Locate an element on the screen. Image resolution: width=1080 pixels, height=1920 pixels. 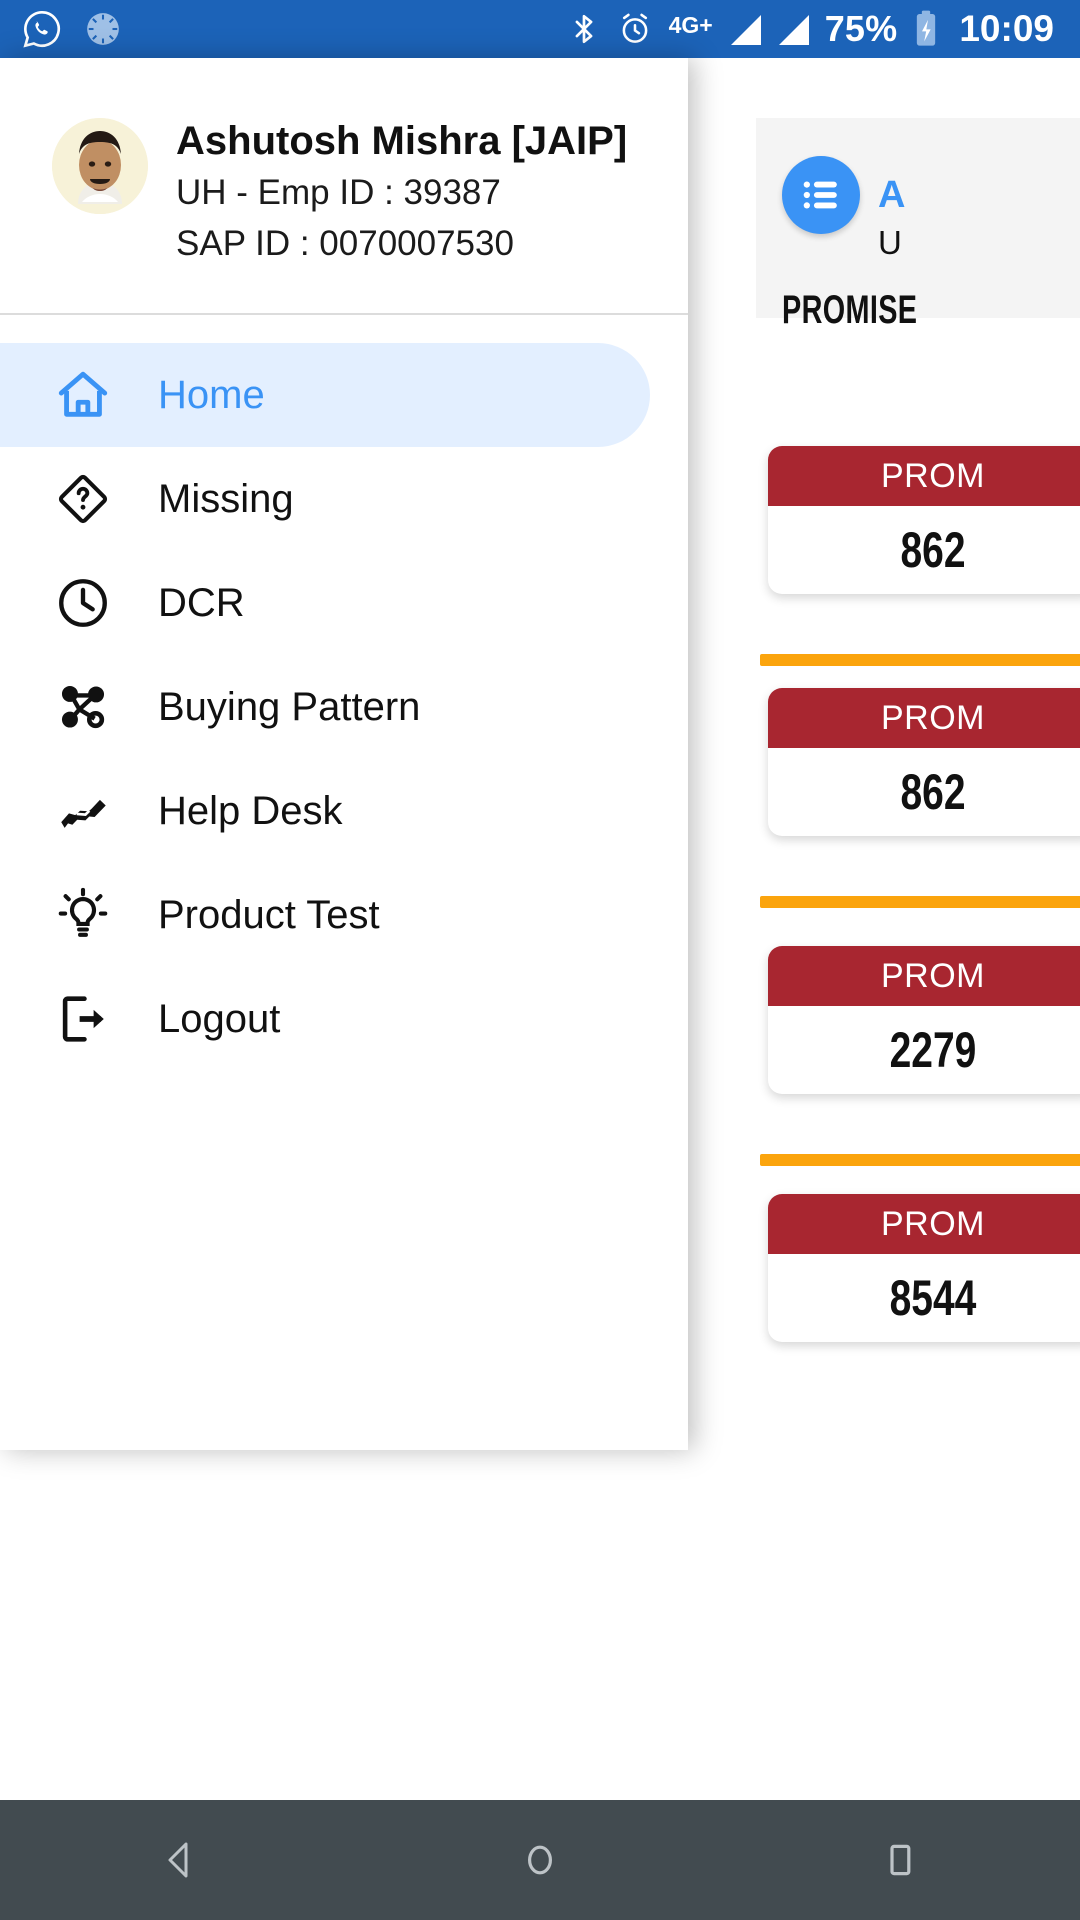
battery-percent-label: 75% is located at coordinates (861, 28).